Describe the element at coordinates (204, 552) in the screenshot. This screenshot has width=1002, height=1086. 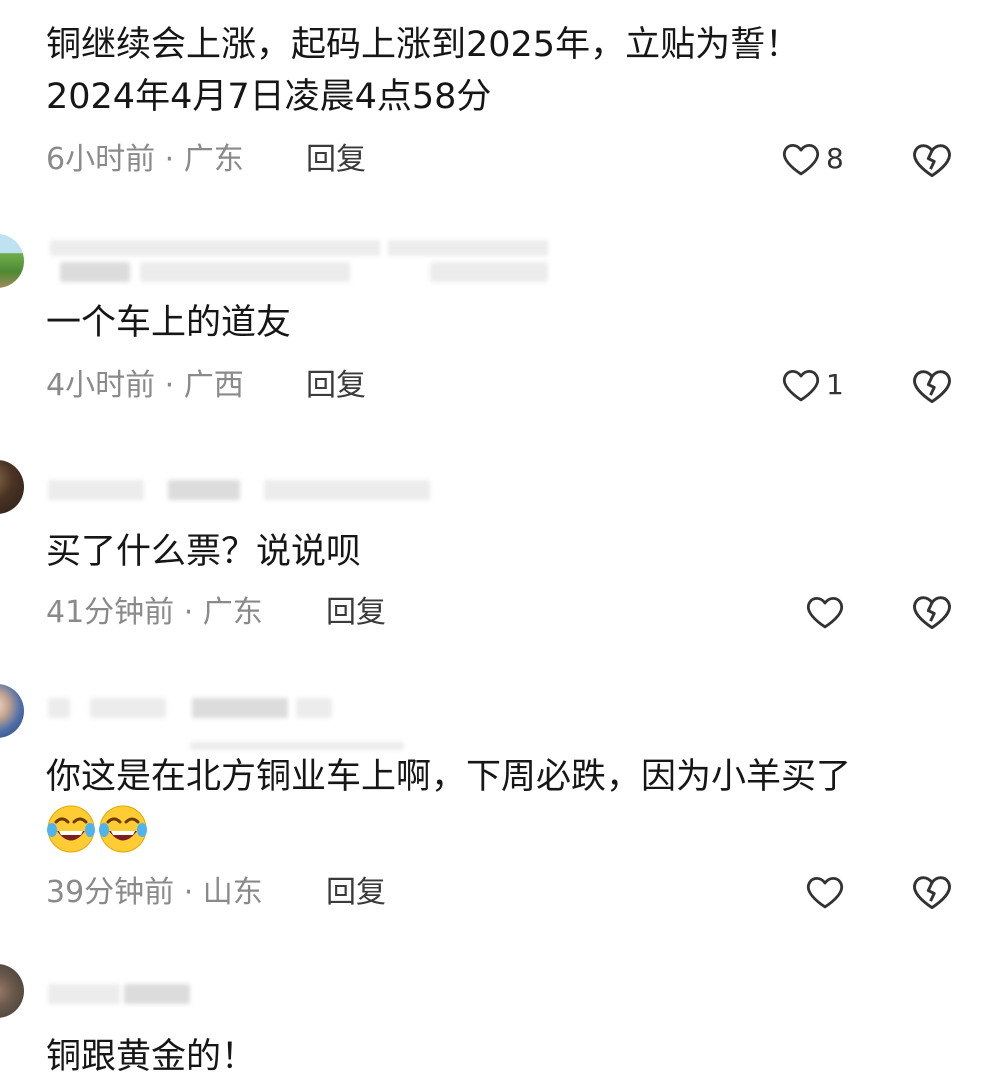
I see `comment-text: 买了什么票？说说呗` at that location.